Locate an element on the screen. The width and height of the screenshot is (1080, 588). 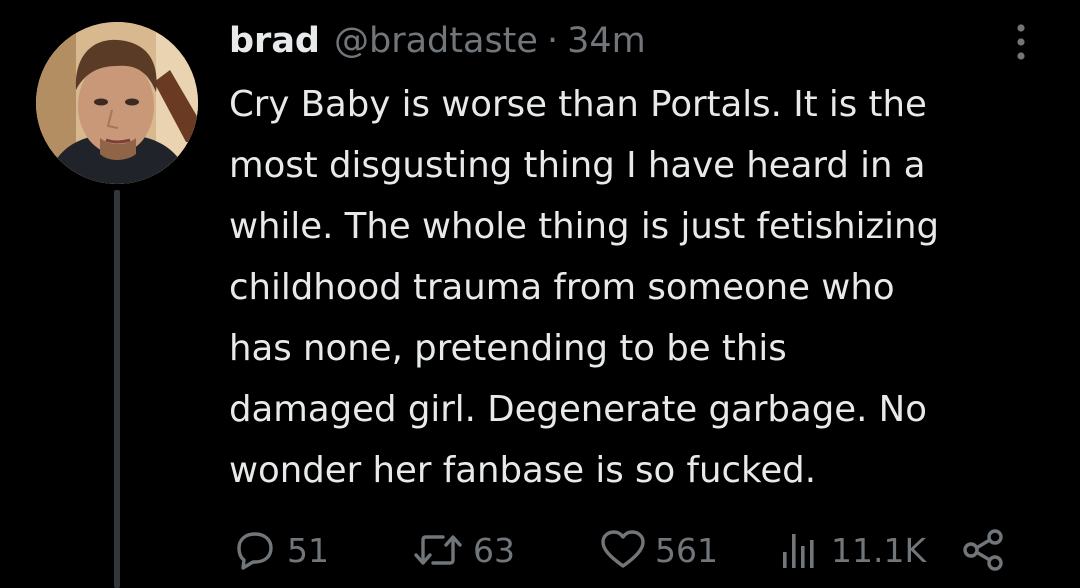
tweet-actions: 51 63 561 11.1K is located at coordinates (624, 550).